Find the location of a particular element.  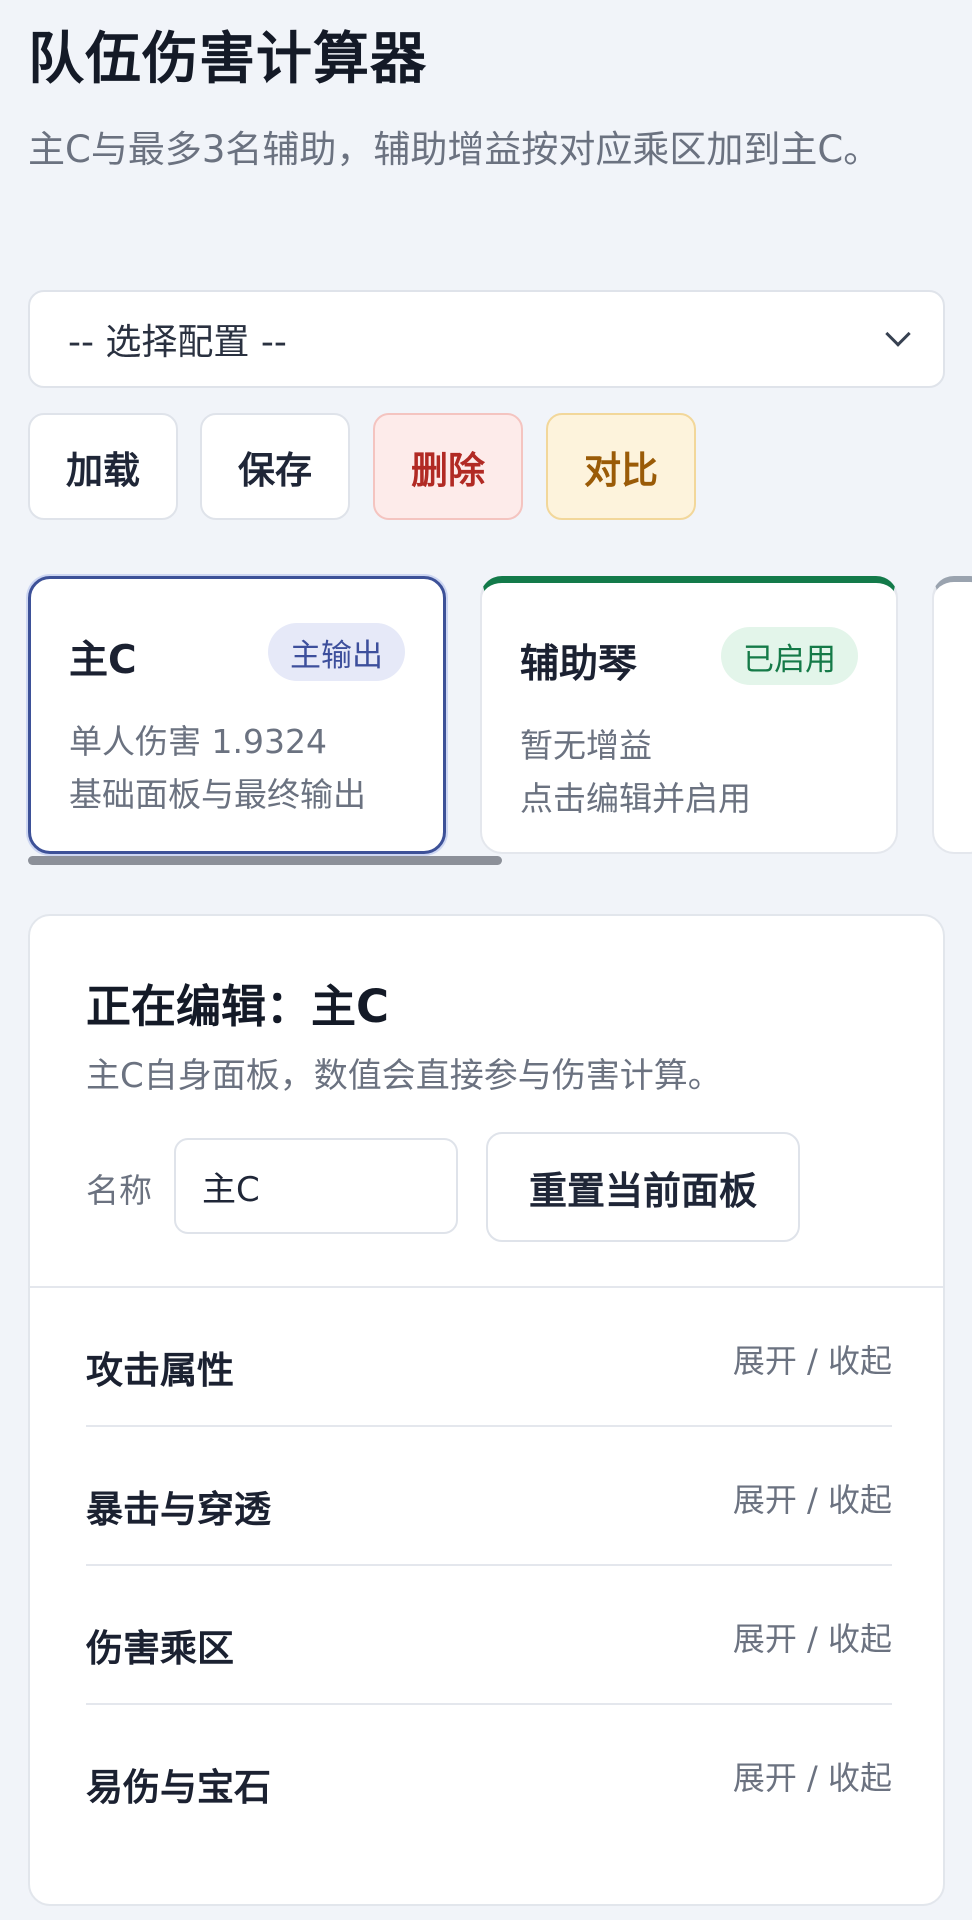

section-damage-multiplier: 伤害乘区 展开 / 收起 is located at coordinates (489, 1635).